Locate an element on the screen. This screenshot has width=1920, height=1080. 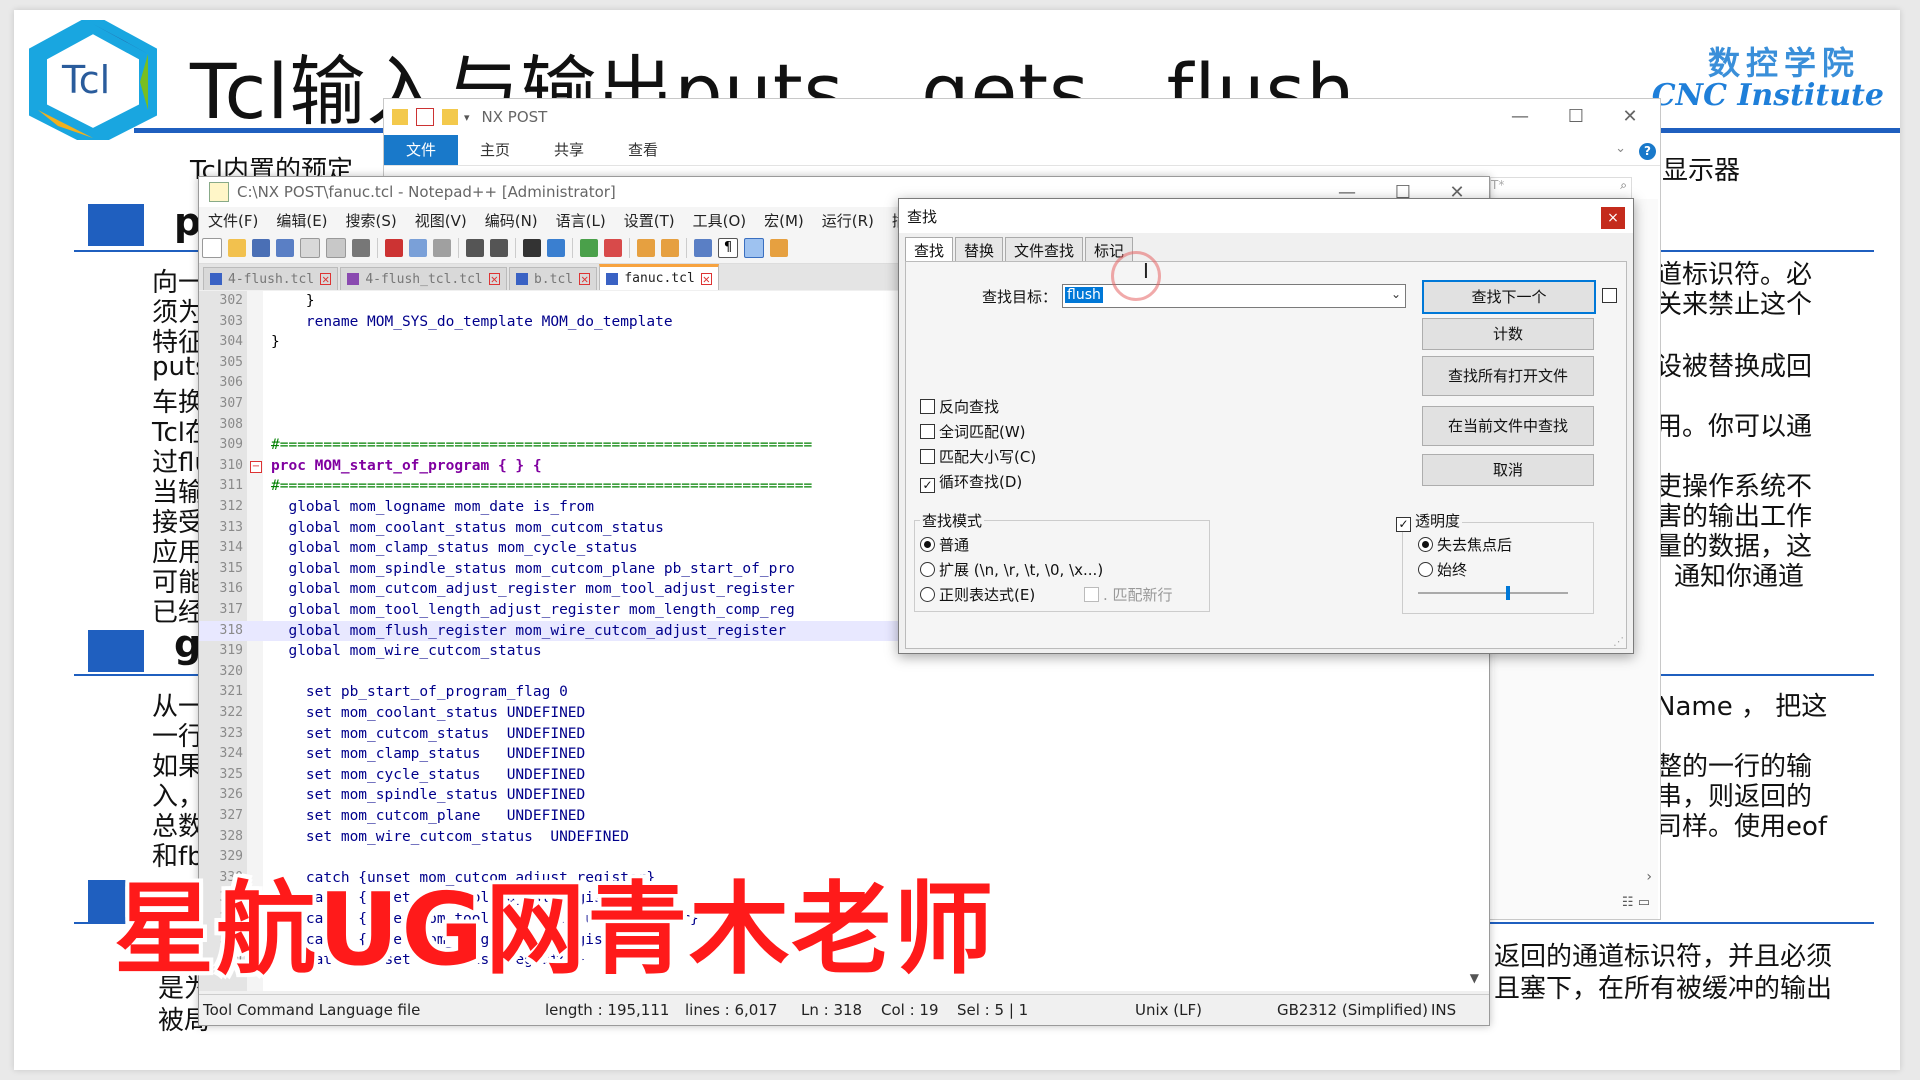
menu-language: 语言(L) is located at coordinates (581, 220).